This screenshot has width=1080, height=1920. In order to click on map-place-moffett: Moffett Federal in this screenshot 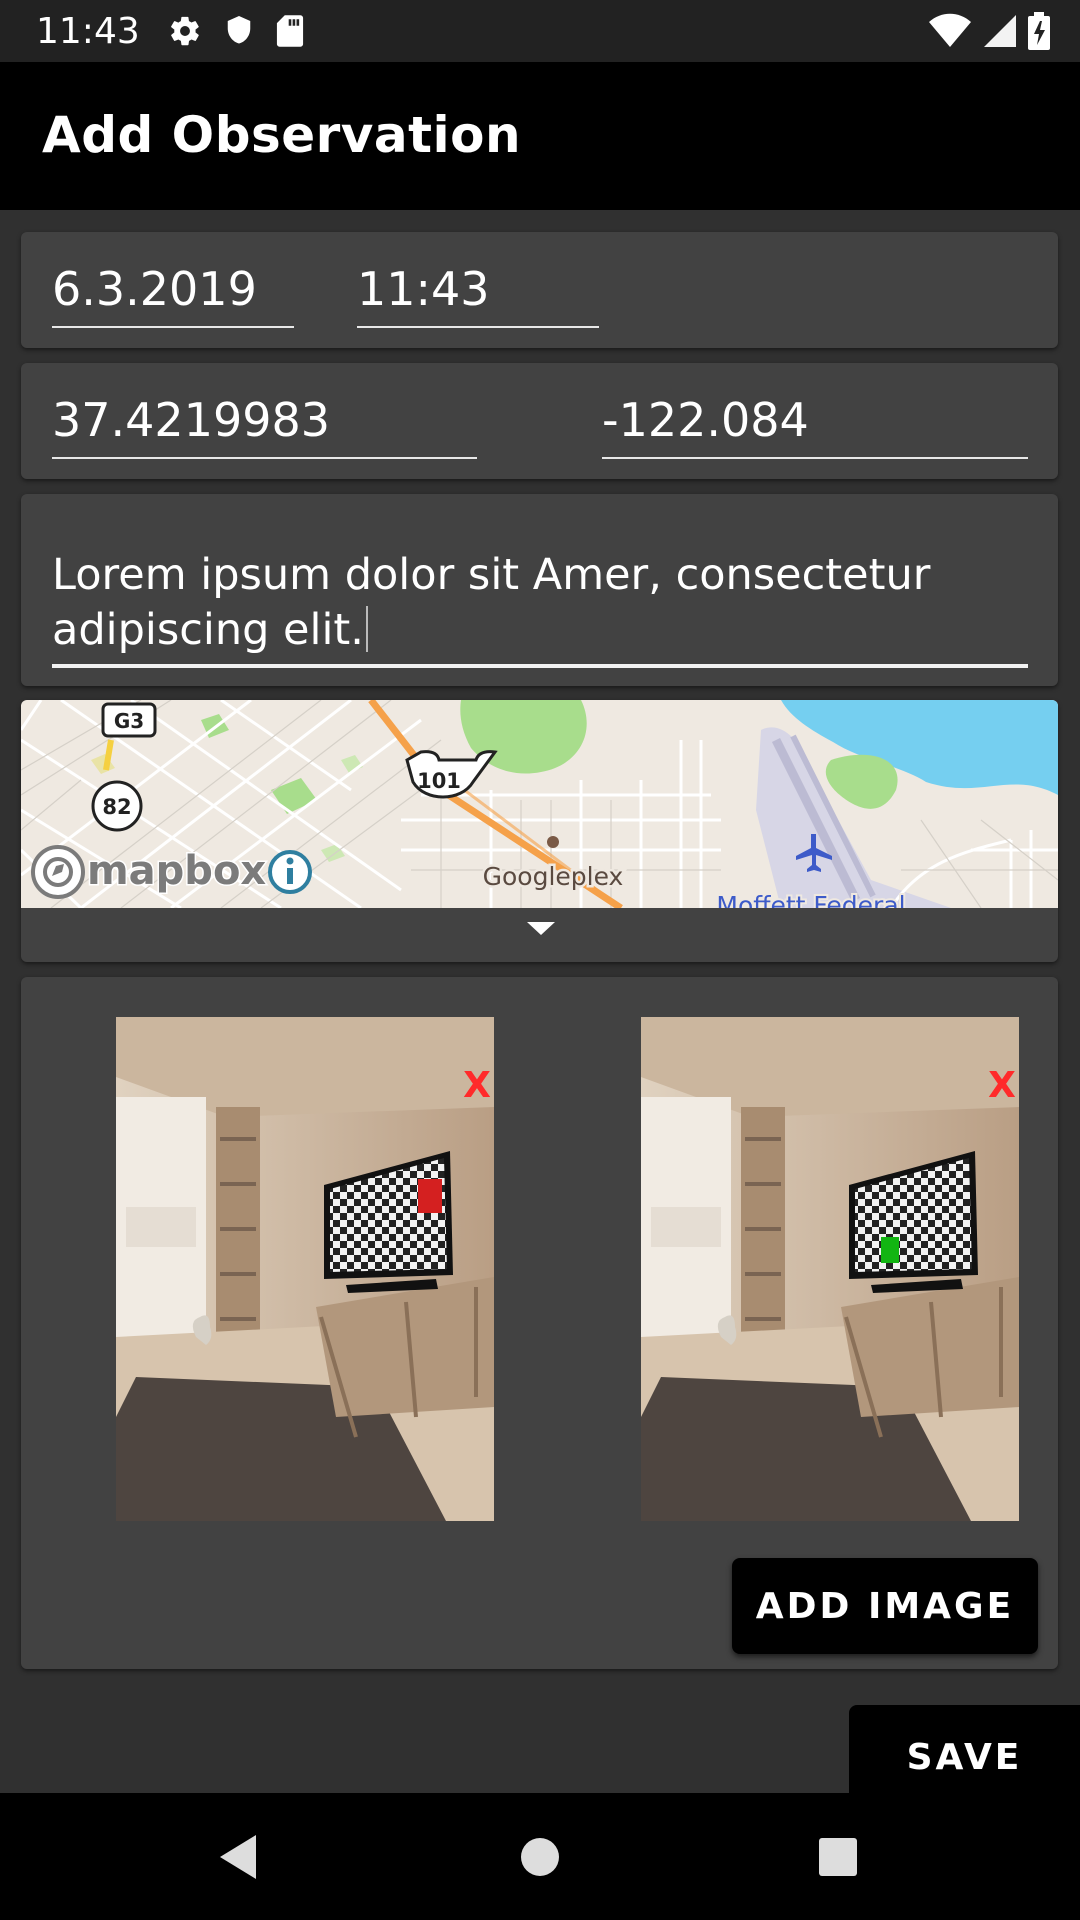, I will do `click(810, 899)`.